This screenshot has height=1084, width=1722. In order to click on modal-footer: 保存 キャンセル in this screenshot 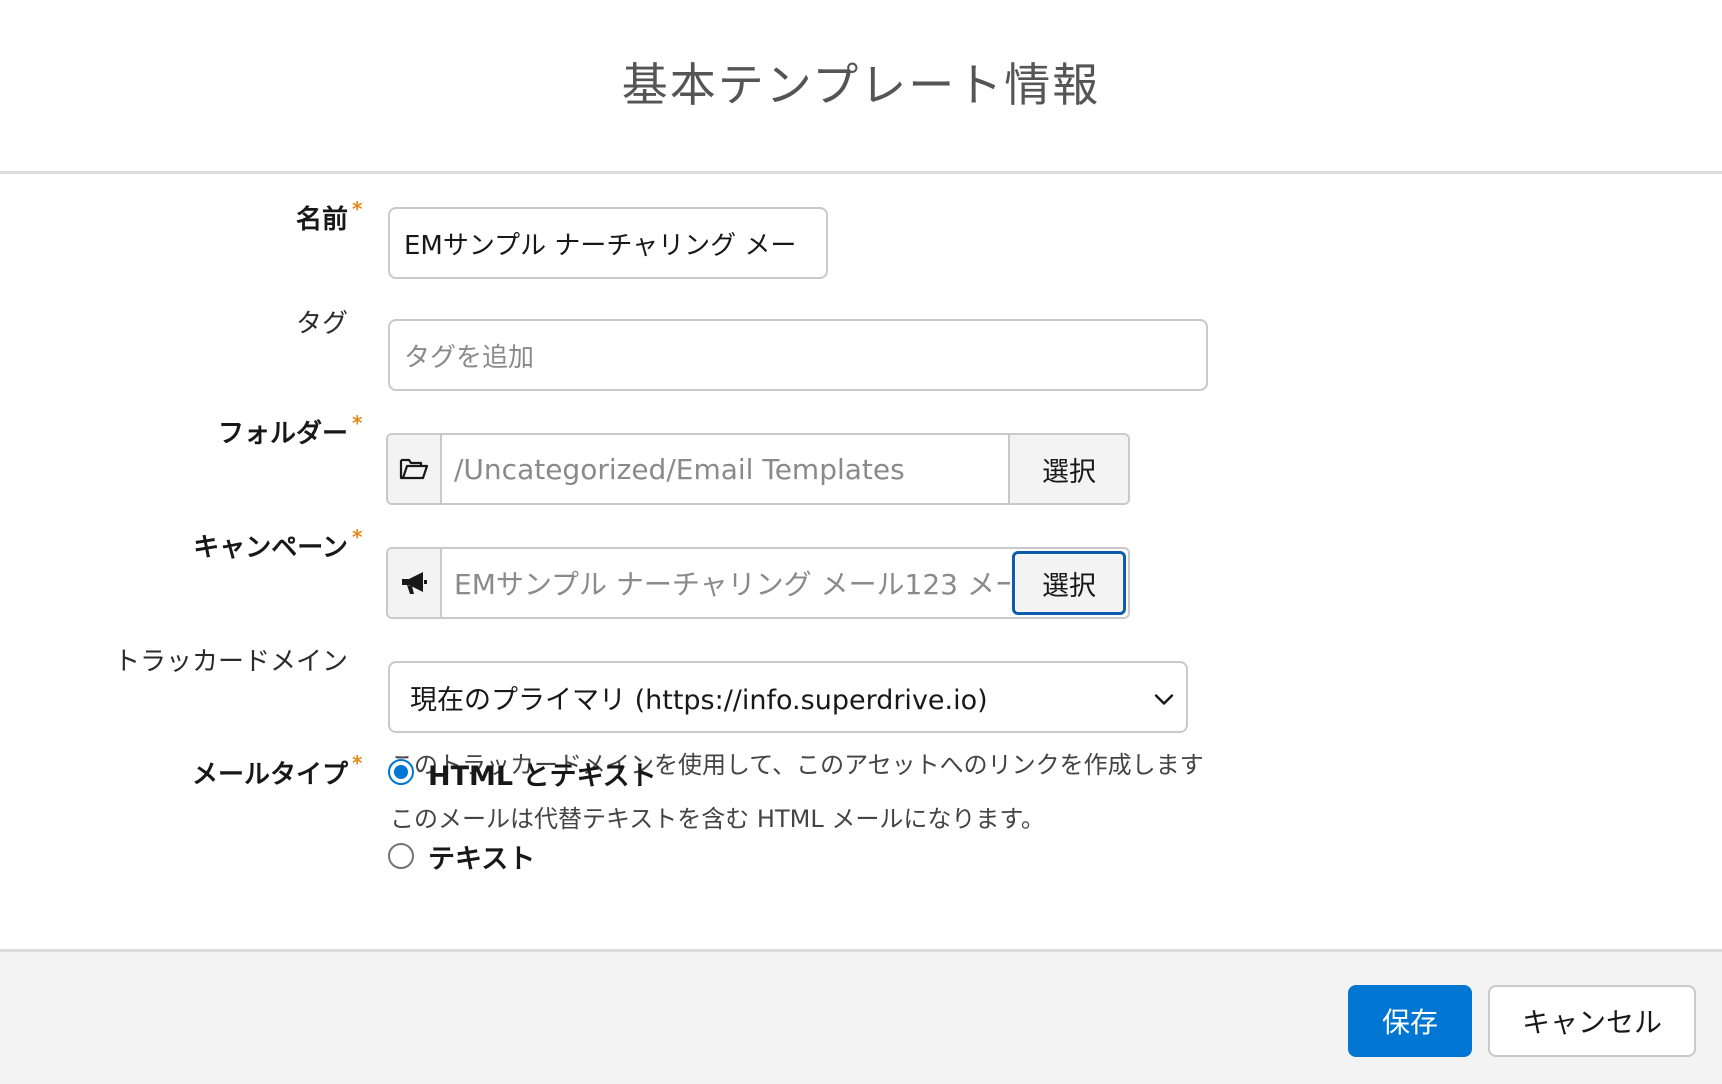, I will do `click(861, 1016)`.